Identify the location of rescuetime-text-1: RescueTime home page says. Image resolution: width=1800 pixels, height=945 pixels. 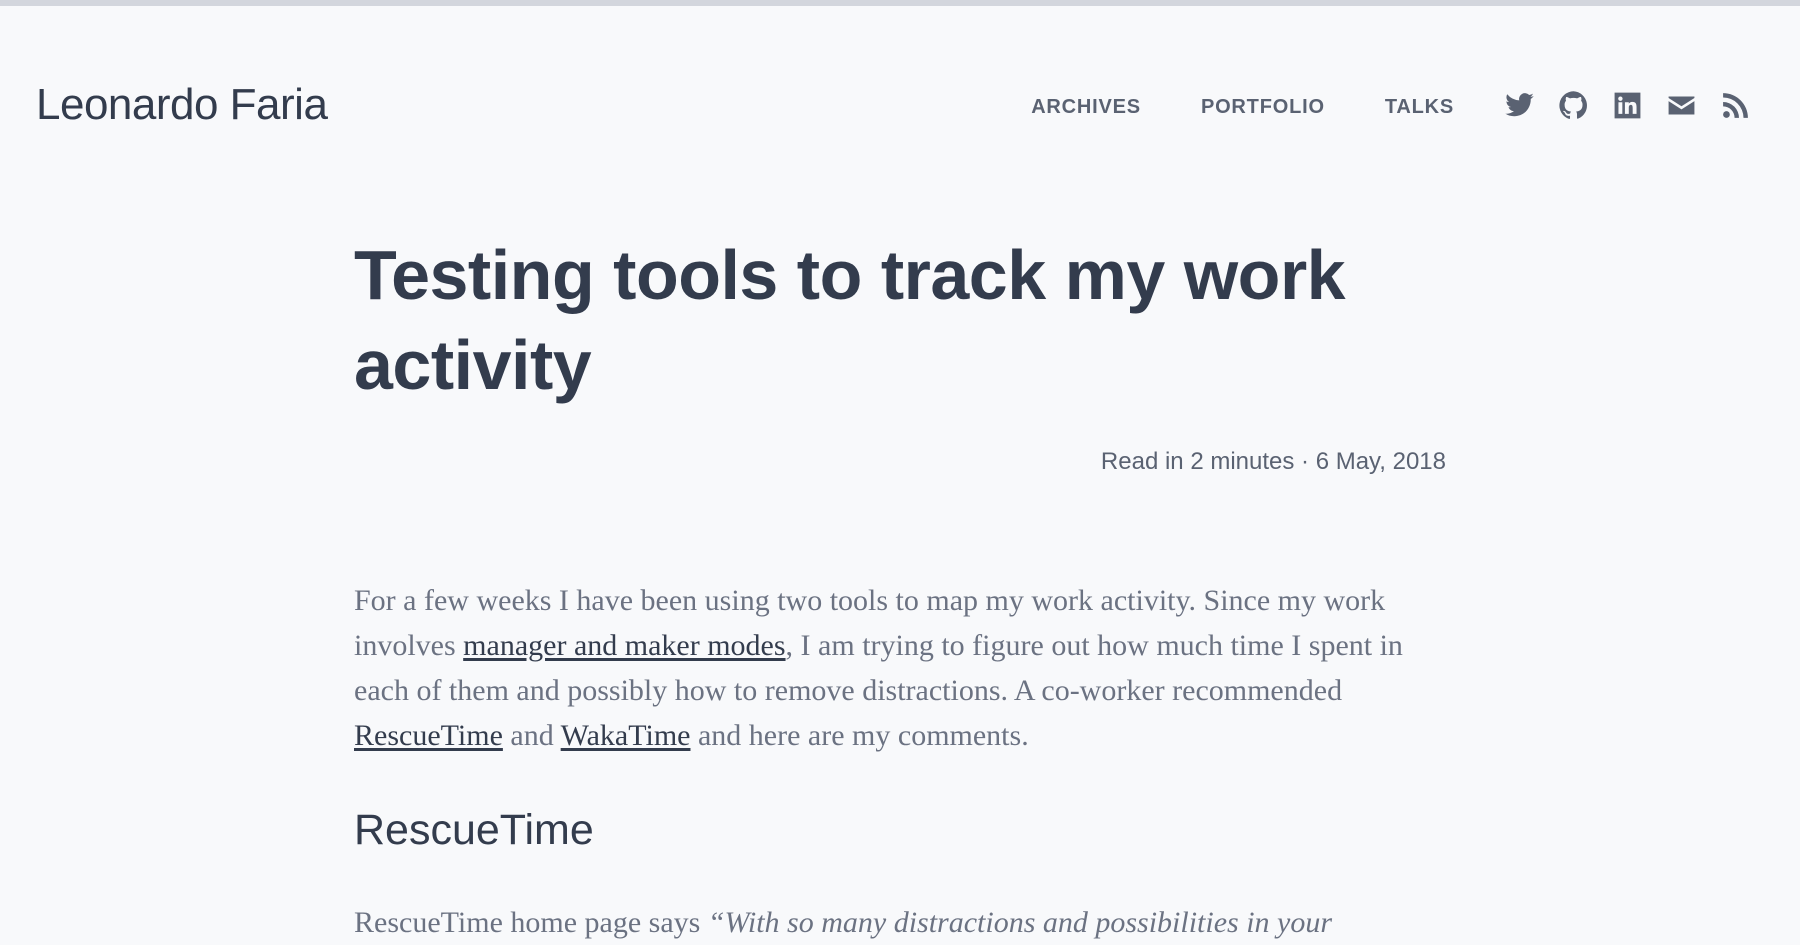
(531, 922).